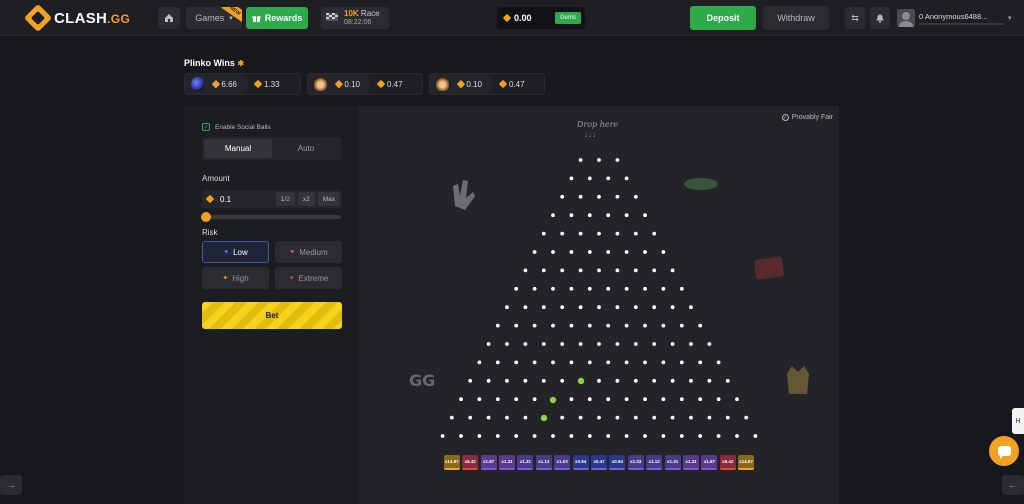 This screenshot has height=504, width=1024. I want to click on logo-suffix: .GG, so click(119, 18).